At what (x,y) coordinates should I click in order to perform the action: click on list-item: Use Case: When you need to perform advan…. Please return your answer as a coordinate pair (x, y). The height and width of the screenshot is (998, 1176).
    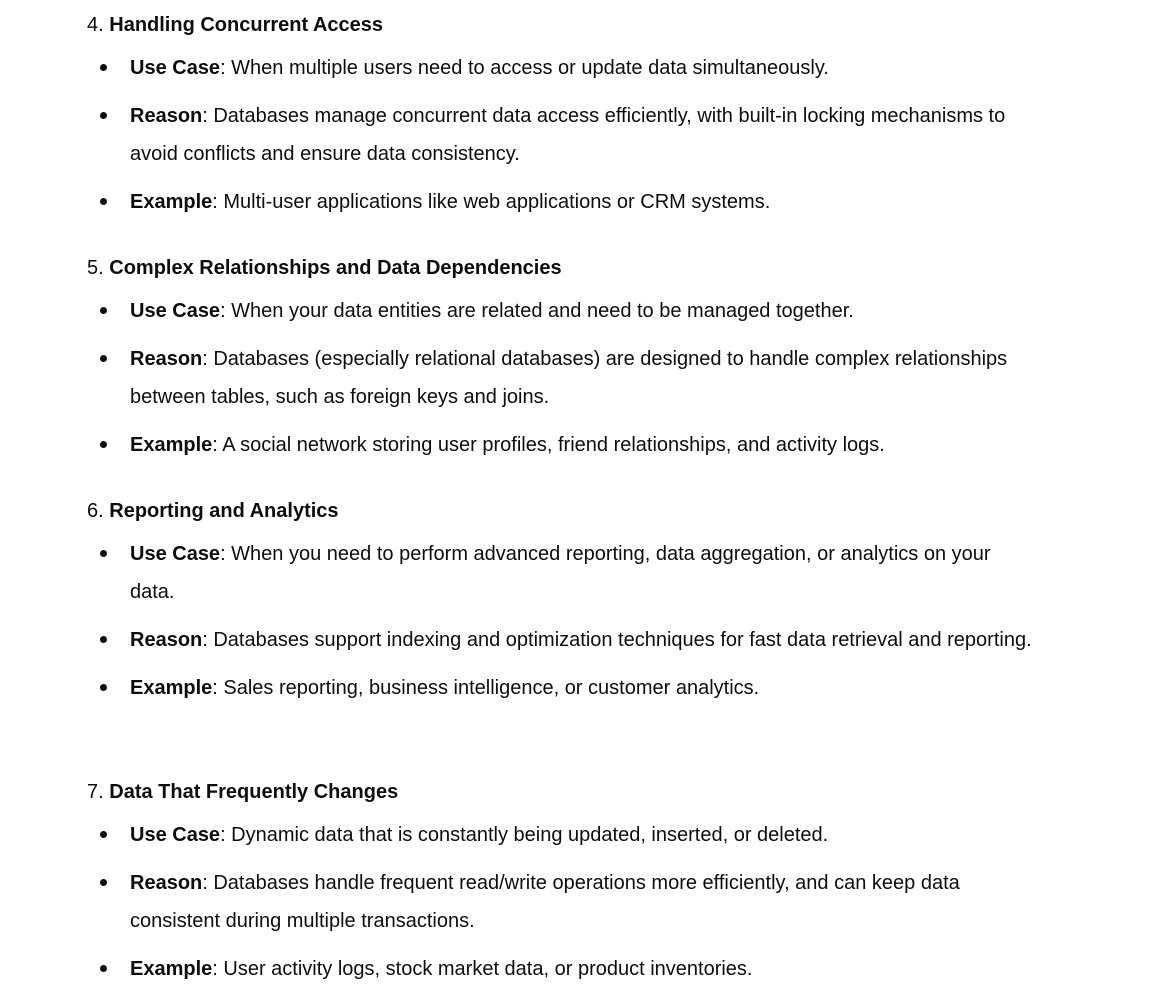
    Looking at the image, I should click on (563, 573).